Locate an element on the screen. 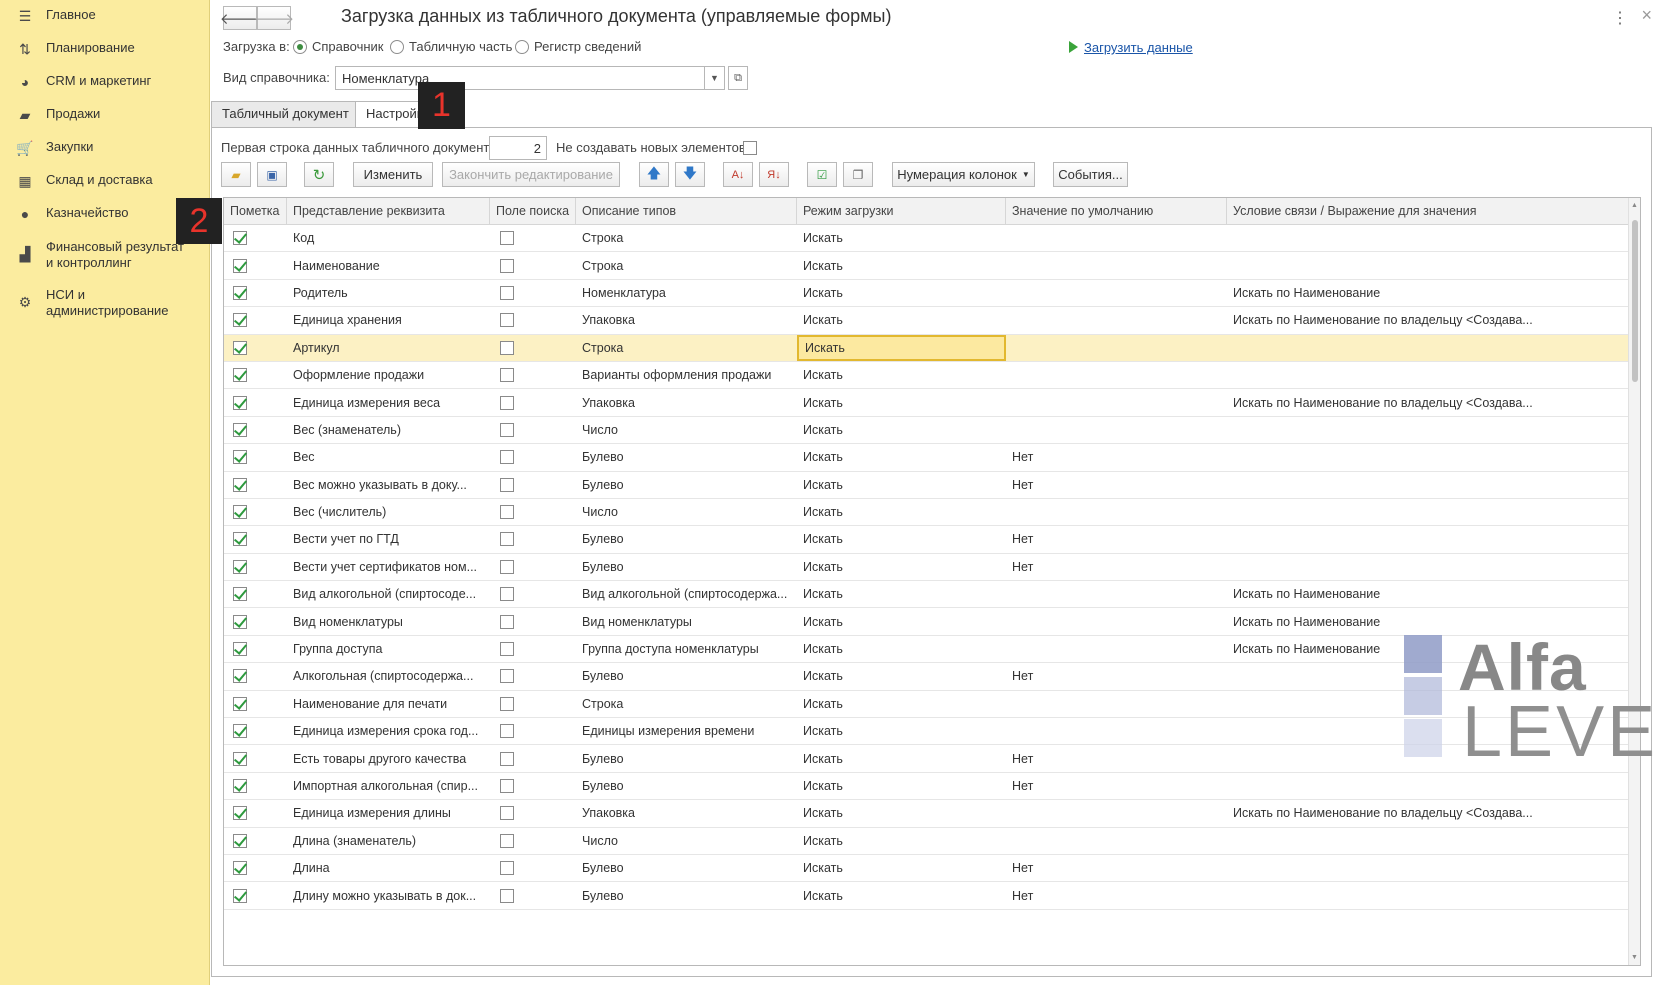 The image size is (1658, 985). attribute-cell: Группа доступа is located at coordinates (388, 649).